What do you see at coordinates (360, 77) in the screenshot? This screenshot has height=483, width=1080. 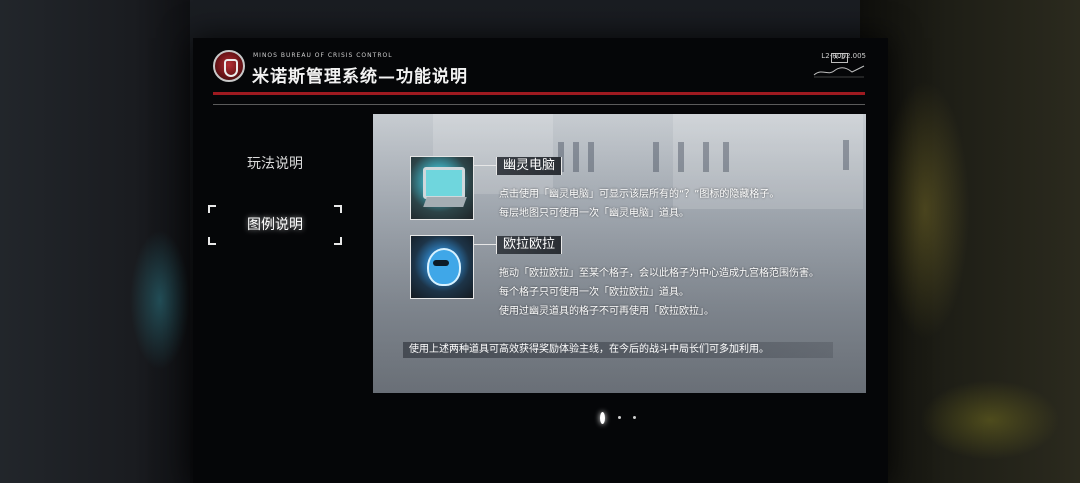 I see `page-title: 米诺斯管理系统—功能说明` at bounding box center [360, 77].